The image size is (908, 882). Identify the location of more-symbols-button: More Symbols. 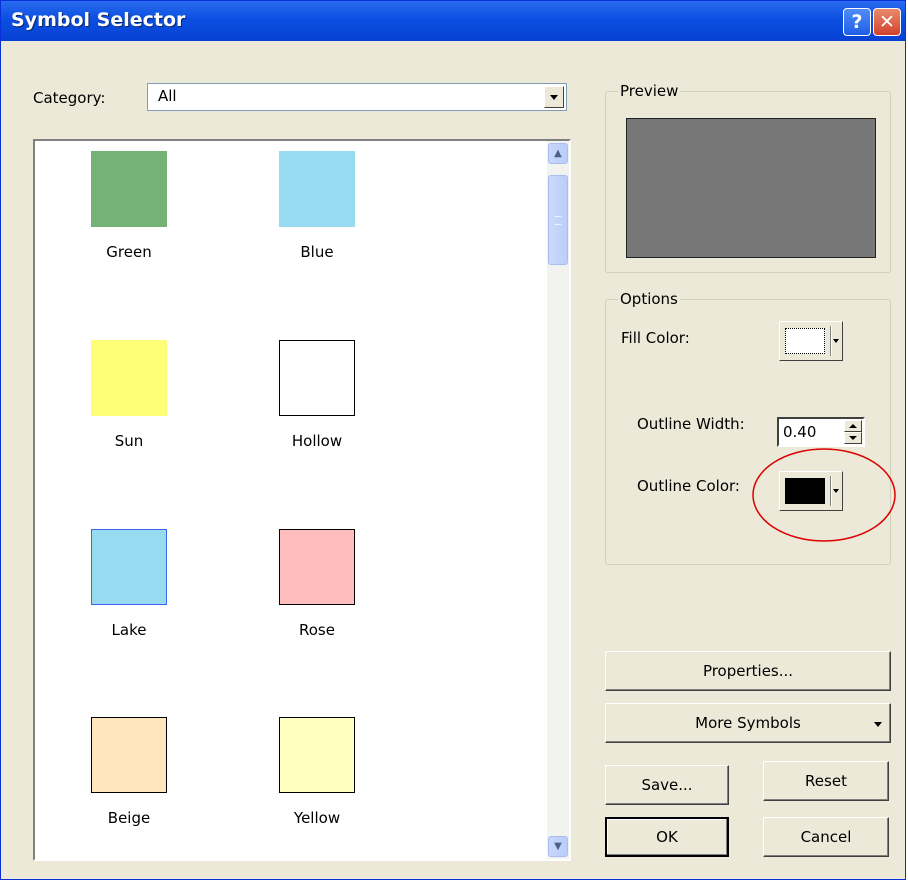
(748, 723).